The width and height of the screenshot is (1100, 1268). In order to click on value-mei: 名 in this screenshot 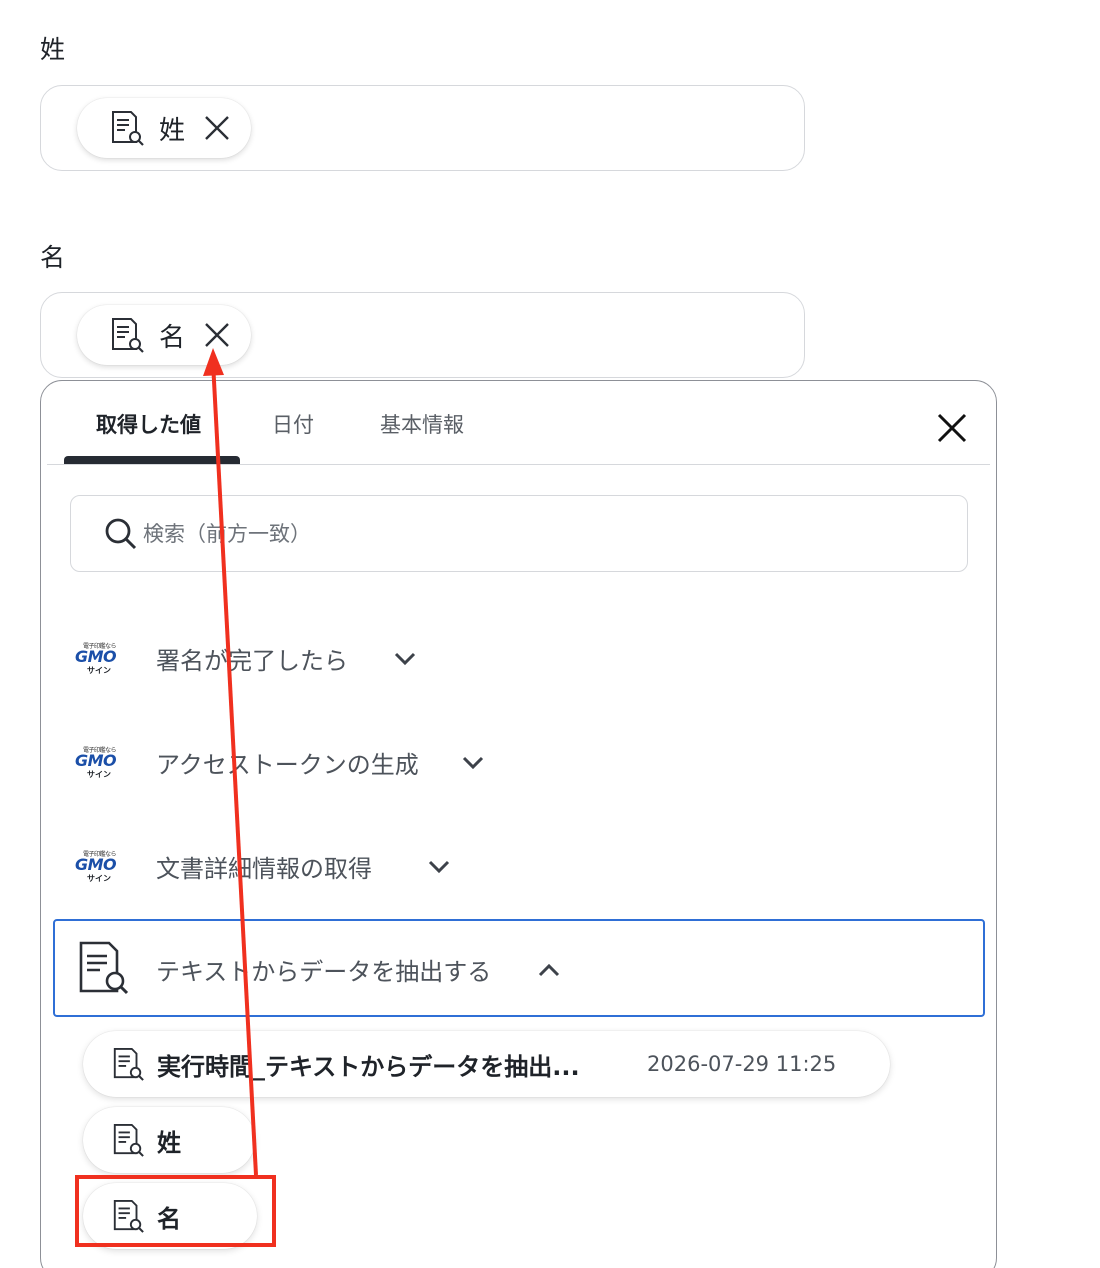, I will do `click(170, 1216)`.